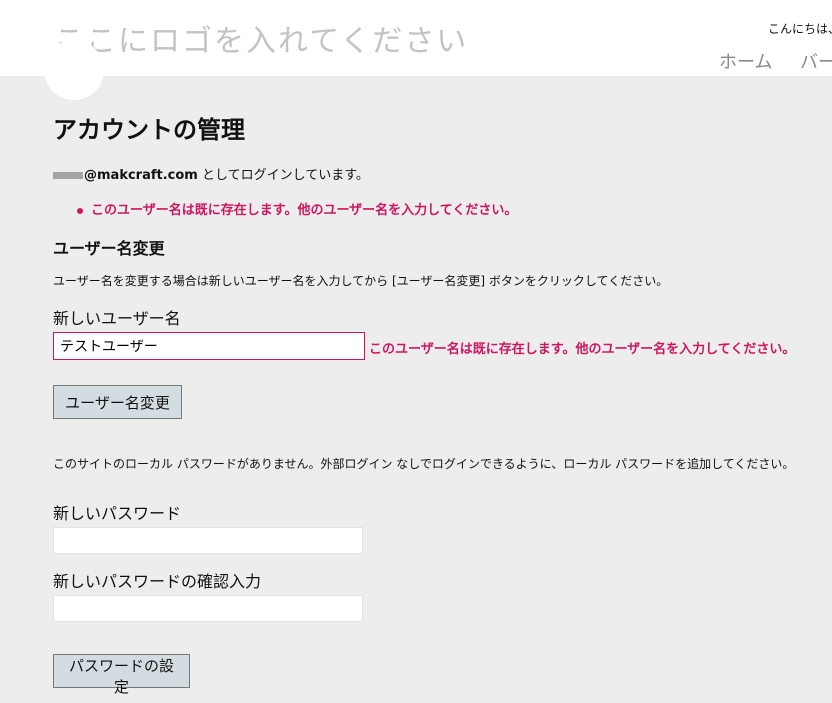 The width and height of the screenshot is (832, 703). Describe the element at coordinates (800, 29) in the screenshot. I see `user-greeting: こんにちは、` at that location.